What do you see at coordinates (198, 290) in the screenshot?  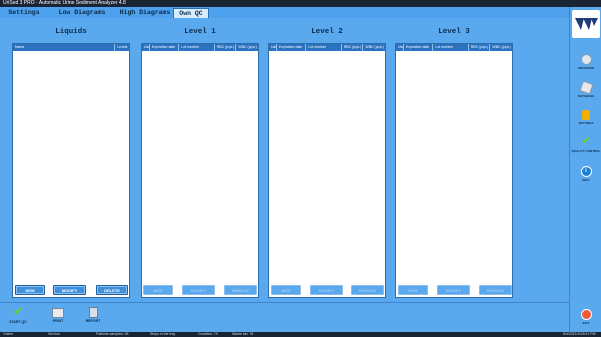 I see `level-1-modify-button: MODIFY` at bounding box center [198, 290].